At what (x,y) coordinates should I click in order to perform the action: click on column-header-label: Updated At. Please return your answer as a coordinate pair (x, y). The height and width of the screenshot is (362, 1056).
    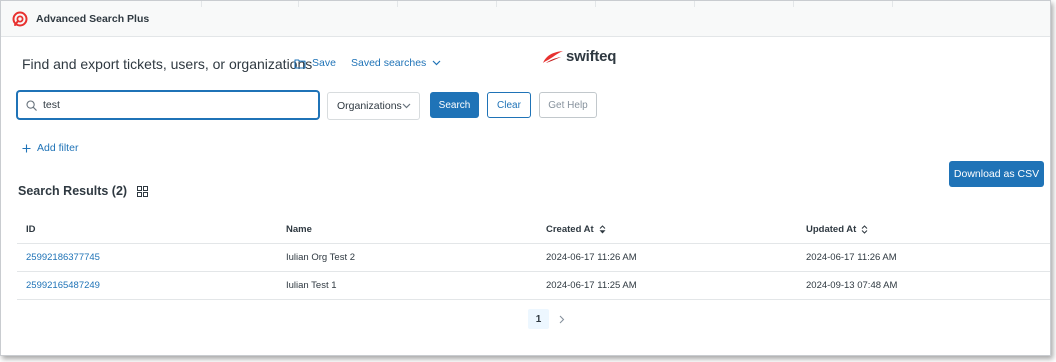
    Looking at the image, I should click on (831, 229).